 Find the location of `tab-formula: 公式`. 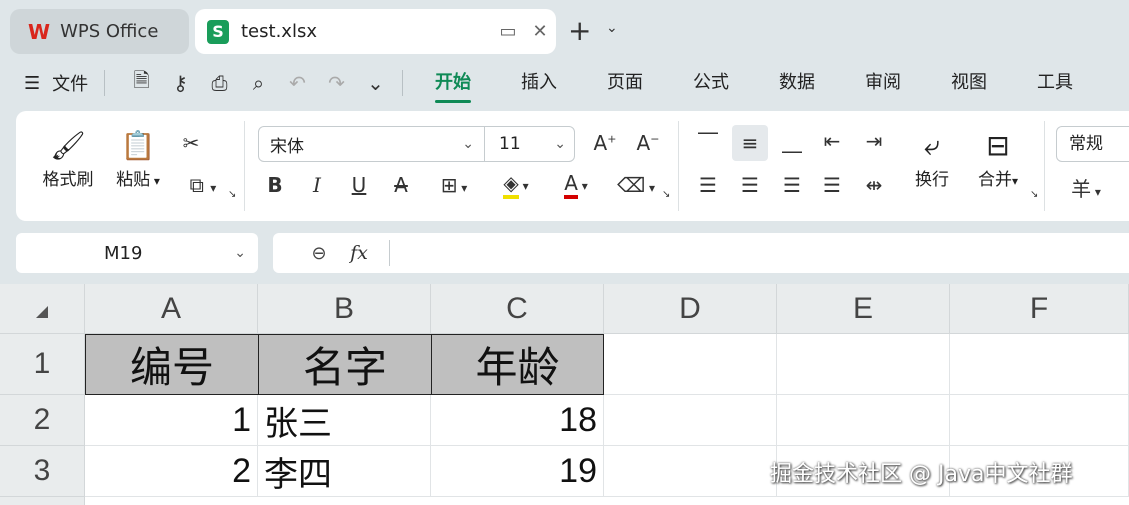

tab-formula: 公式 is located at coordinates (711, 84).